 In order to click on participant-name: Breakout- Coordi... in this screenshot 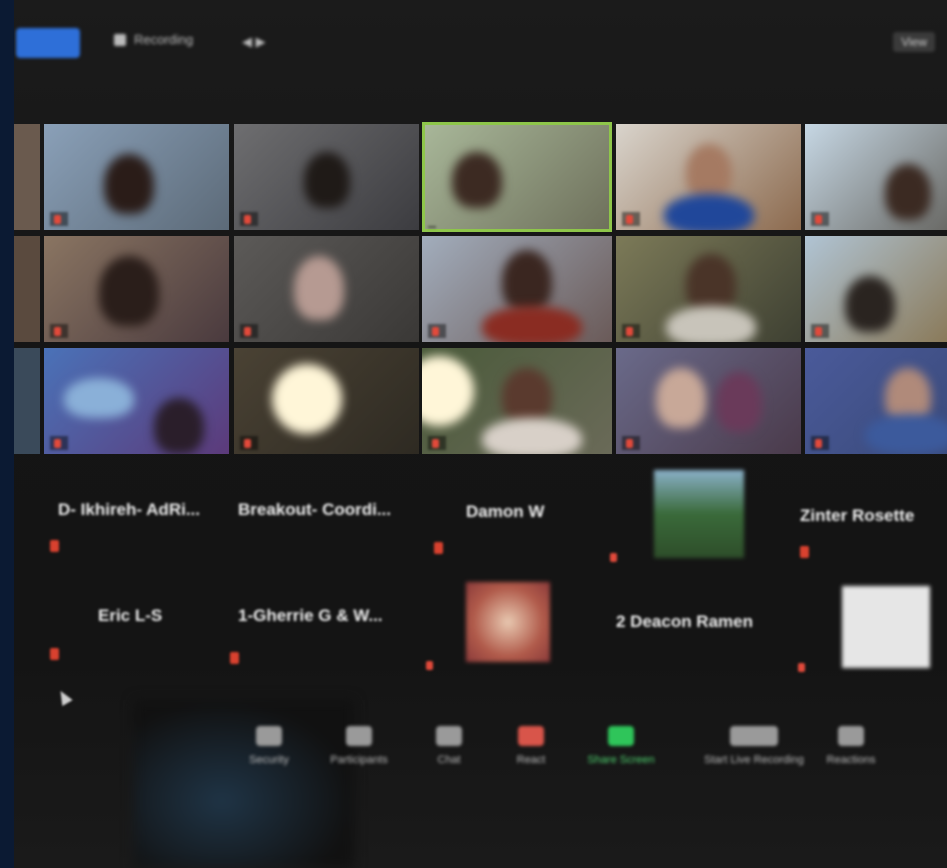, I will do `click(315, 509)`.